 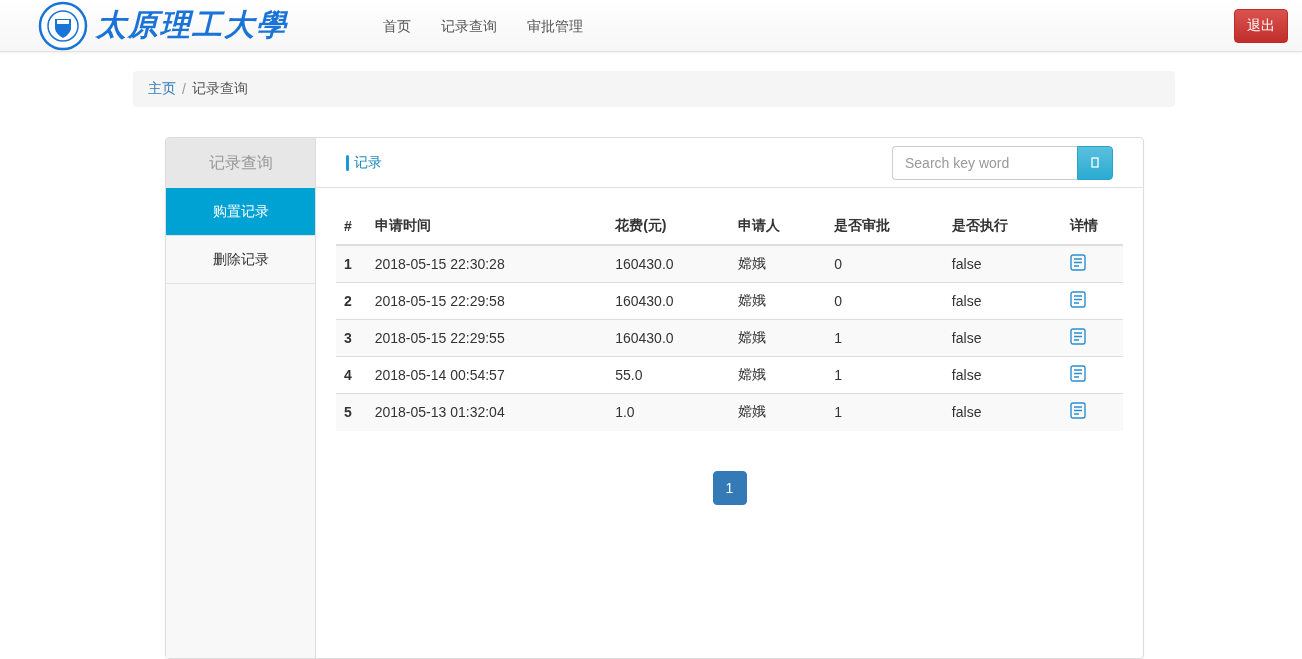 I want to click on square-icon, so click(x=1095, y=162).